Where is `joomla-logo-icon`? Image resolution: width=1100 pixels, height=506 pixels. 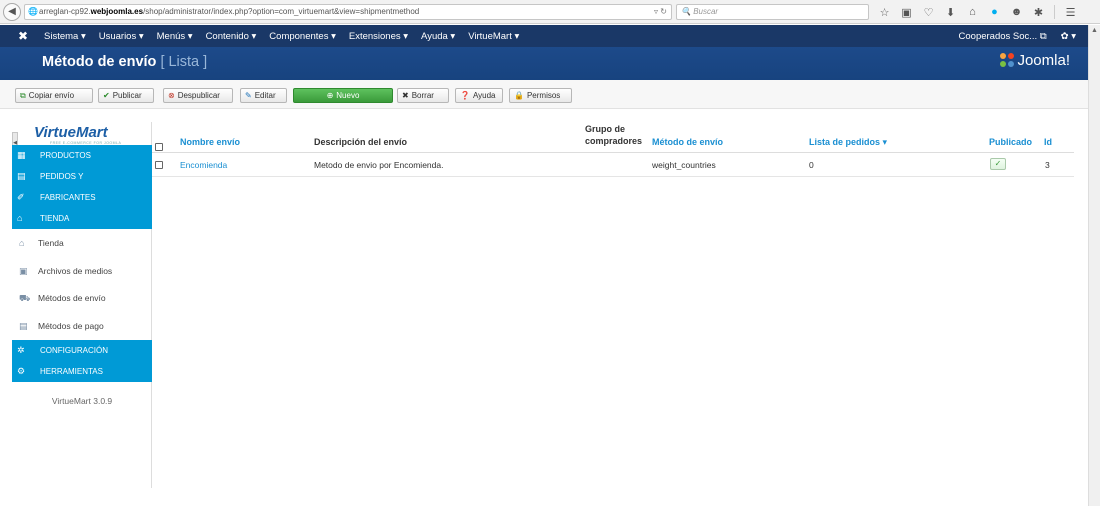
joomla-logo-icon is located at coordinates (1007, 60).